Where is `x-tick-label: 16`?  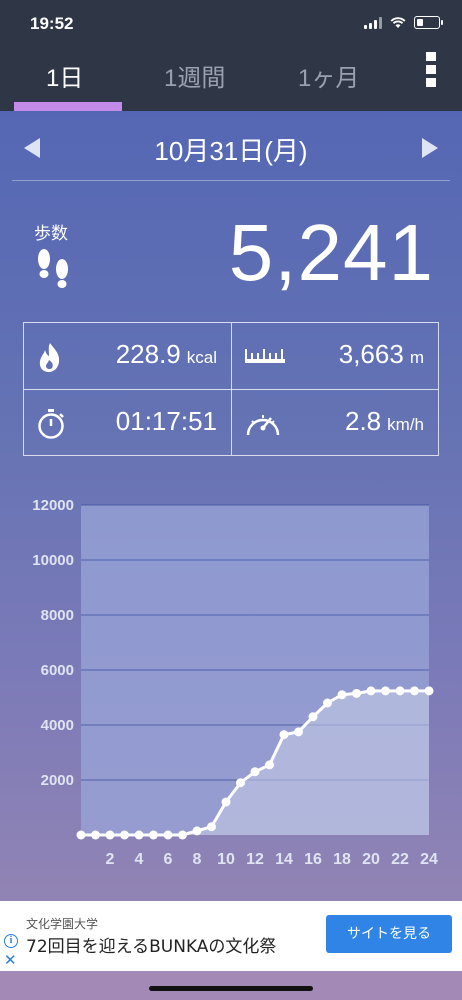 x-tick-label: 16 is located at coordinates (313, 859).